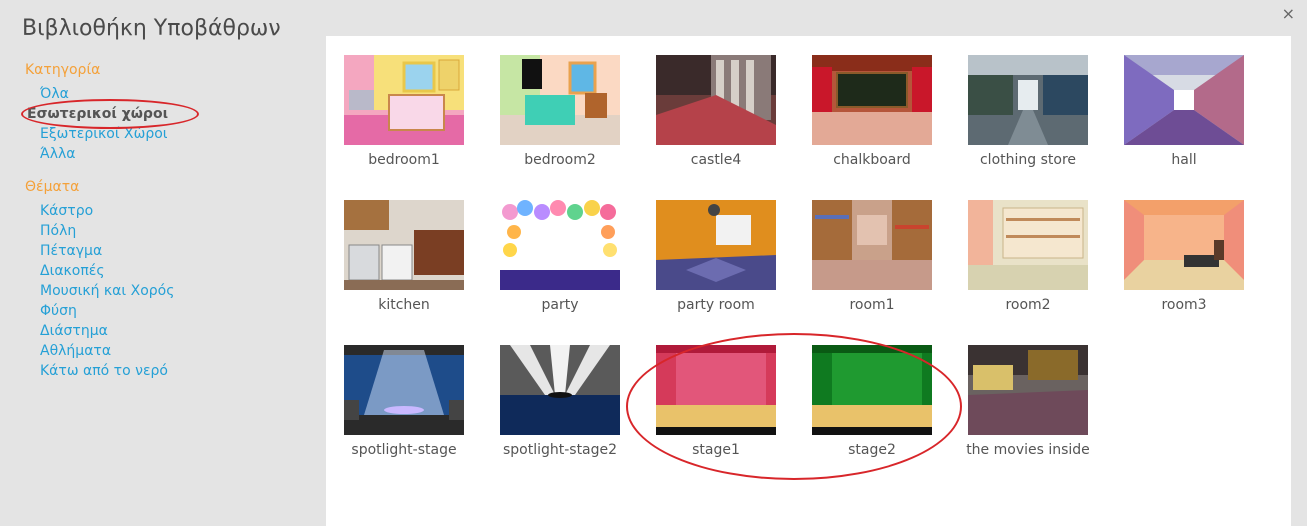 The width and height of the screenshot is (1307, 526). I want to click on room1-thumbnail, so click(872, 245).